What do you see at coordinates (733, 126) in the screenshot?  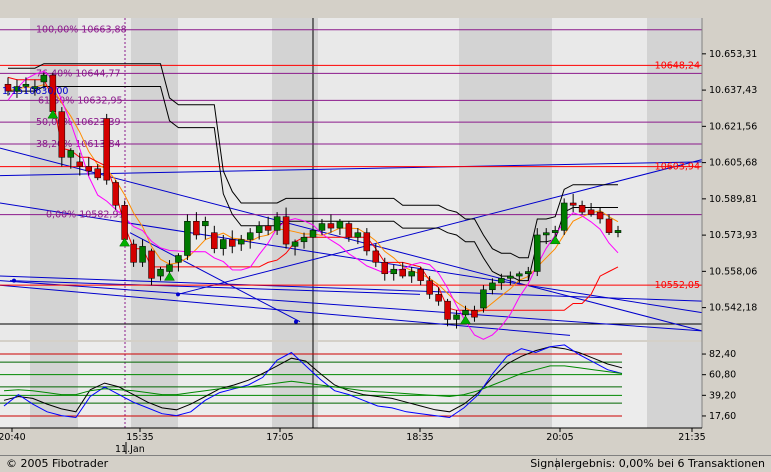 I see `y-tick-label: 10.621,56` at bounding box center [733, 126].